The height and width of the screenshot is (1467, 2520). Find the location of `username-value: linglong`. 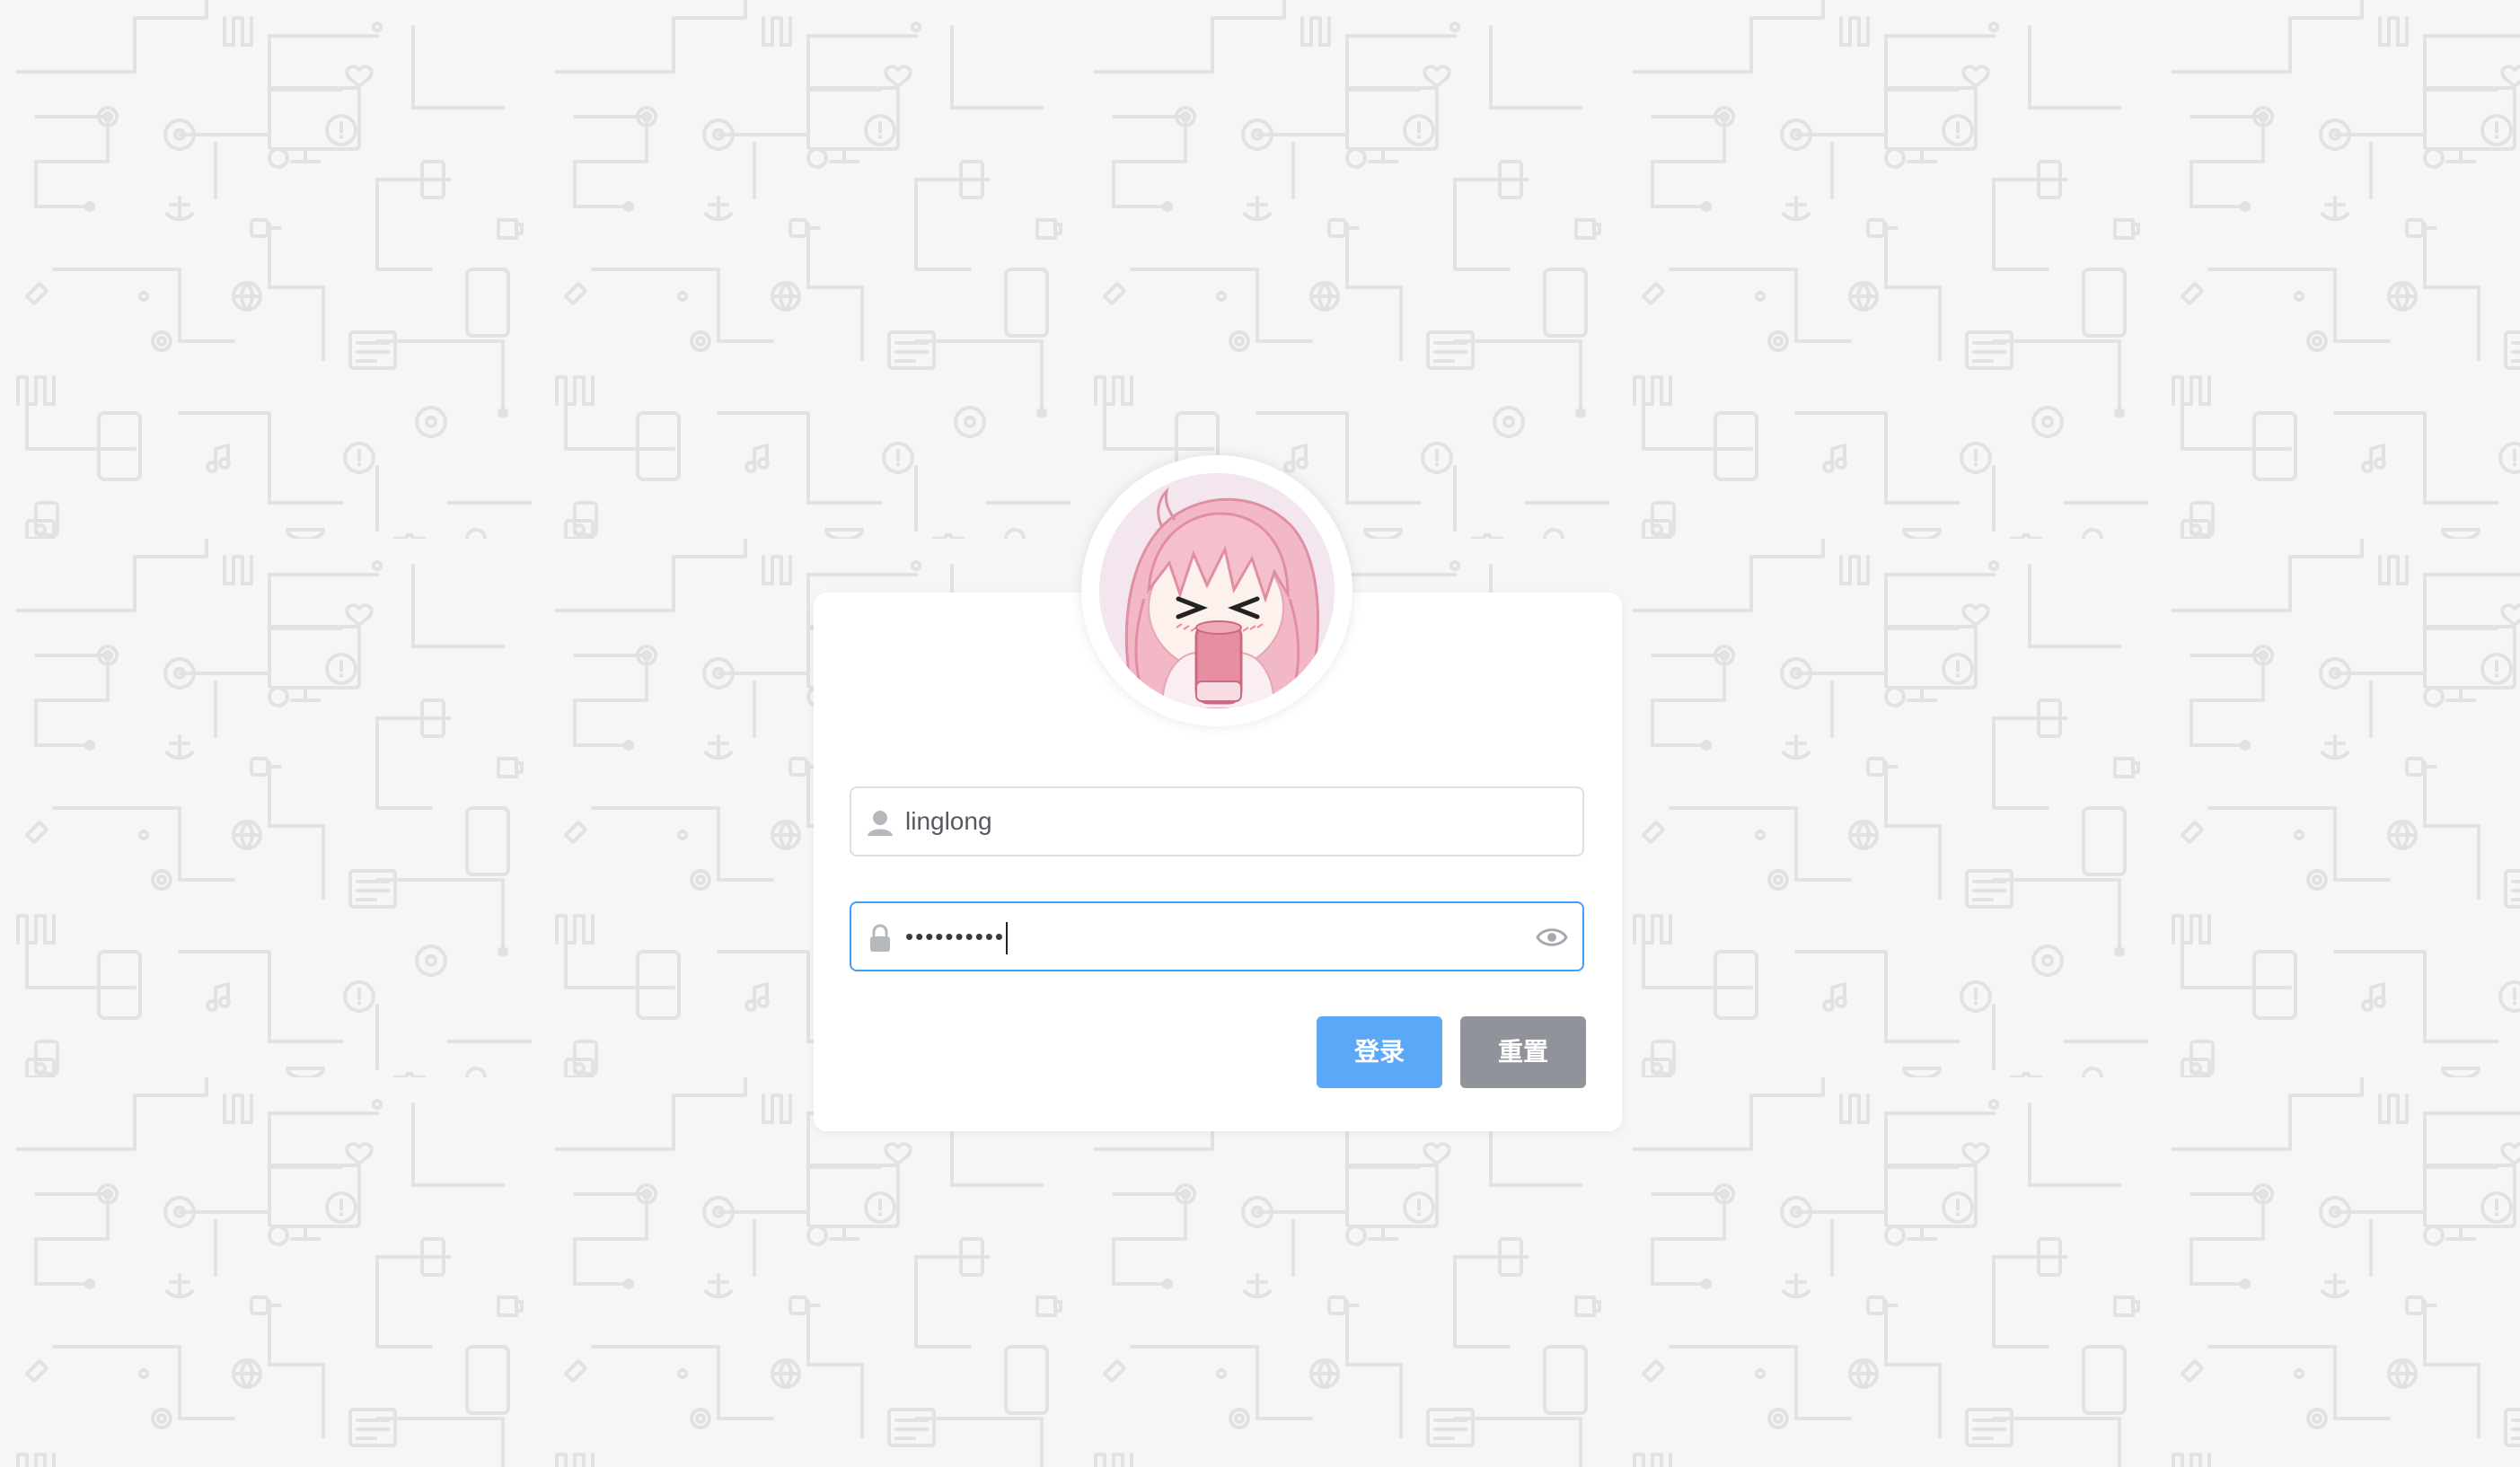

username-value: linglong is located at coordinates (949, 821).